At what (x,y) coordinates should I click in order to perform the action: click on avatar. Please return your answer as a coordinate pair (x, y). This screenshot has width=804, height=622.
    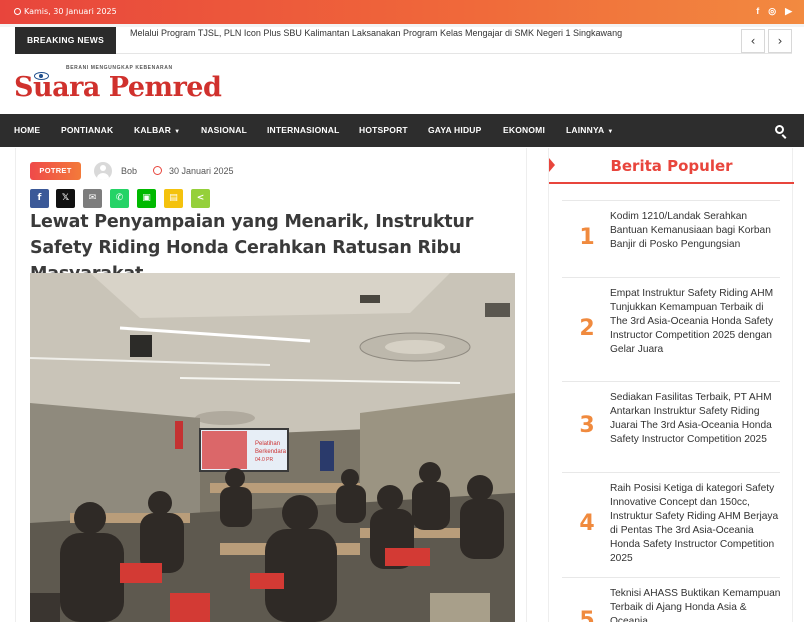
    Looking at the image, I should click on (103, 171).